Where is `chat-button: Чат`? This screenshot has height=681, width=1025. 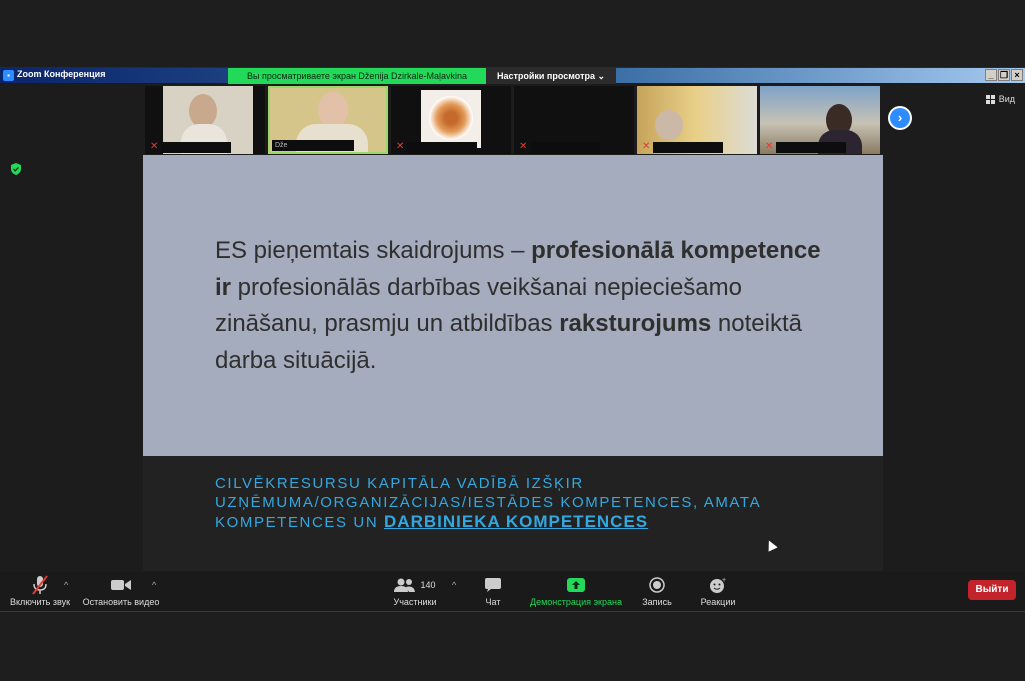
chat-button: Чат is located at coordinates (493, 591).